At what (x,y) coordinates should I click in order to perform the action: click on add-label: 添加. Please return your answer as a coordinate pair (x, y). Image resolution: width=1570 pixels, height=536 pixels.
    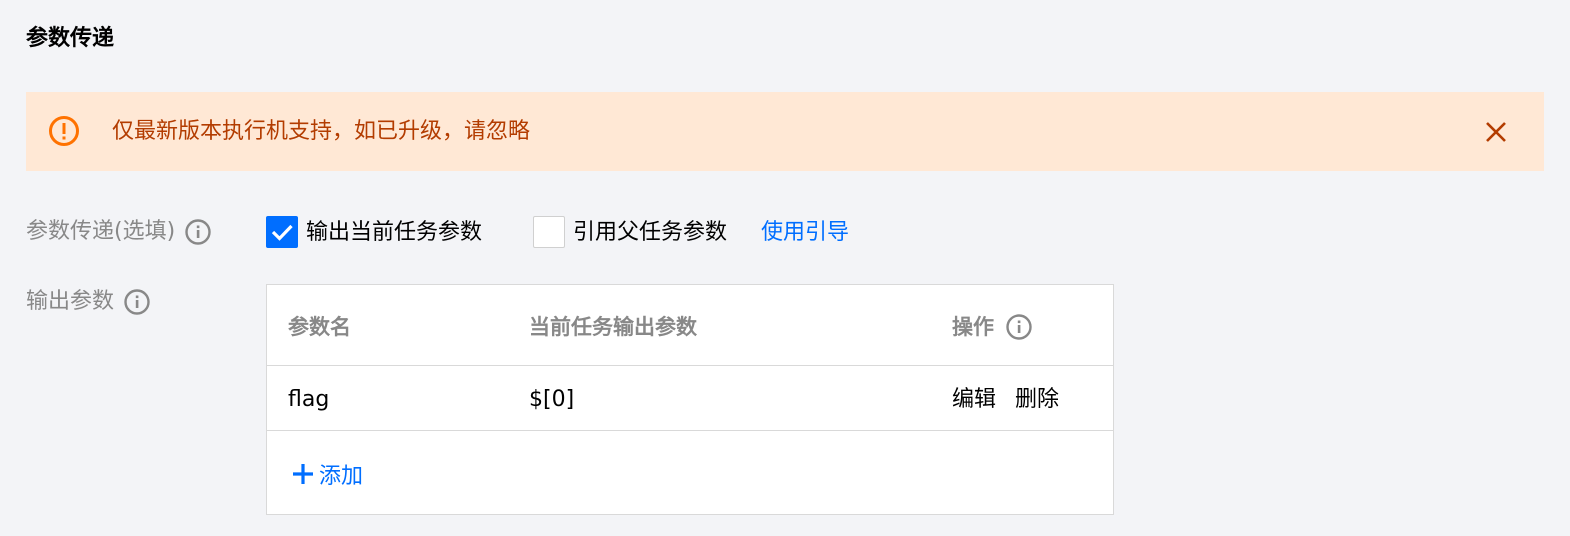
    Looking at the image, I should click on (341, 476).